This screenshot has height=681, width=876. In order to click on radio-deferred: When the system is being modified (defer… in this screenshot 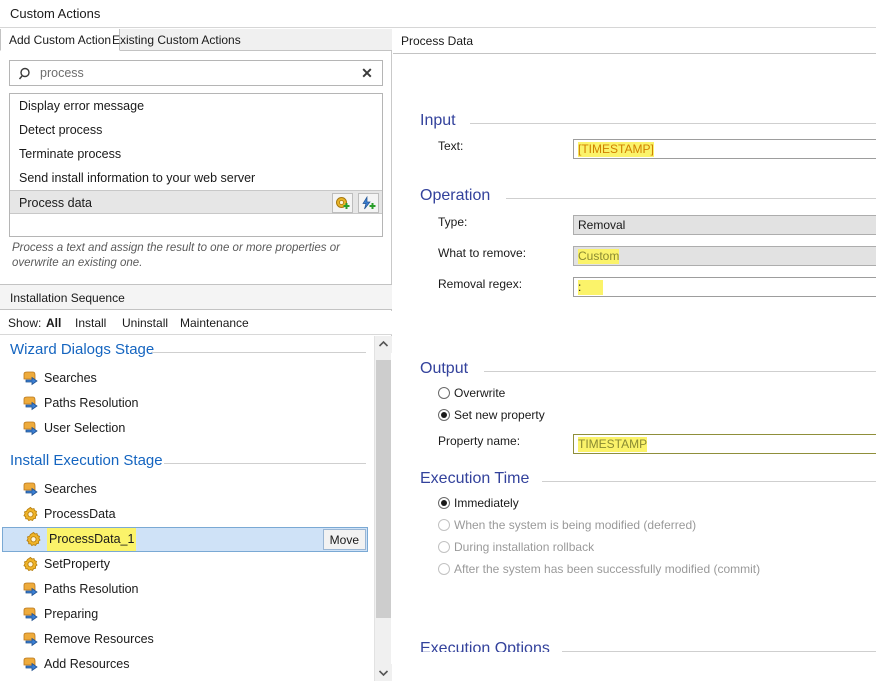, I will do `click(567, 525)`.